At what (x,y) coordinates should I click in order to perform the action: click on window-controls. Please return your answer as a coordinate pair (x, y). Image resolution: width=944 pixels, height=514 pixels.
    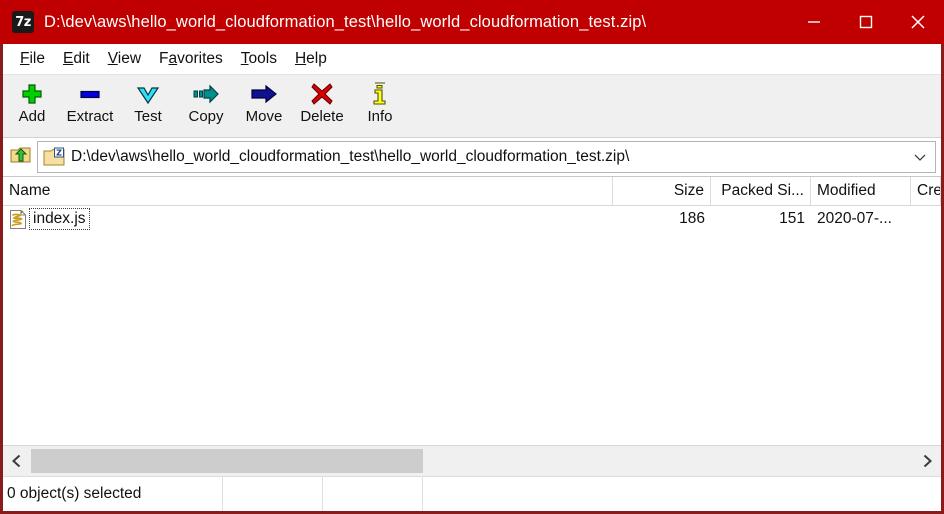
    Looking at the image, I should click on (866, 22).